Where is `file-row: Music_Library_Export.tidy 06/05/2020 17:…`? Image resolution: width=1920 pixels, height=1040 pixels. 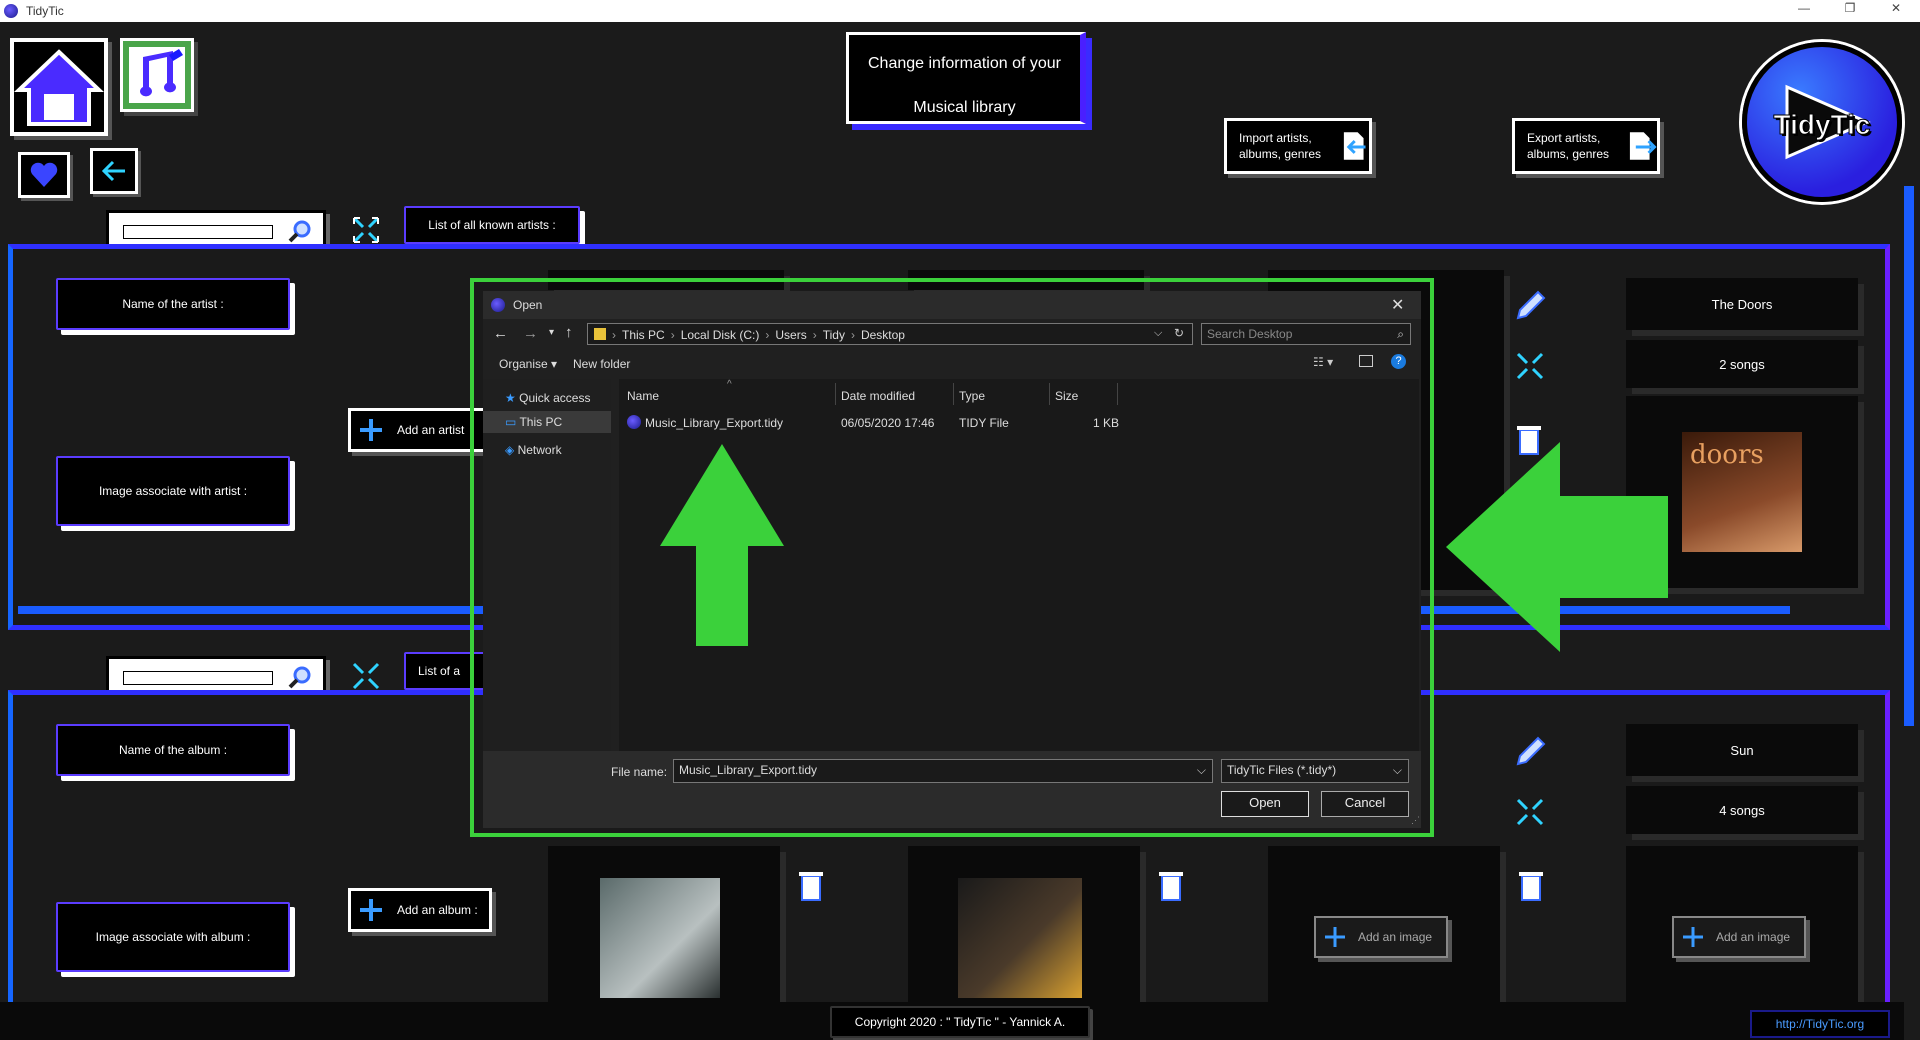
file-row: Music_Library_Export.tidy 06/05/2020 17:… is located at coordinates (903, 422).